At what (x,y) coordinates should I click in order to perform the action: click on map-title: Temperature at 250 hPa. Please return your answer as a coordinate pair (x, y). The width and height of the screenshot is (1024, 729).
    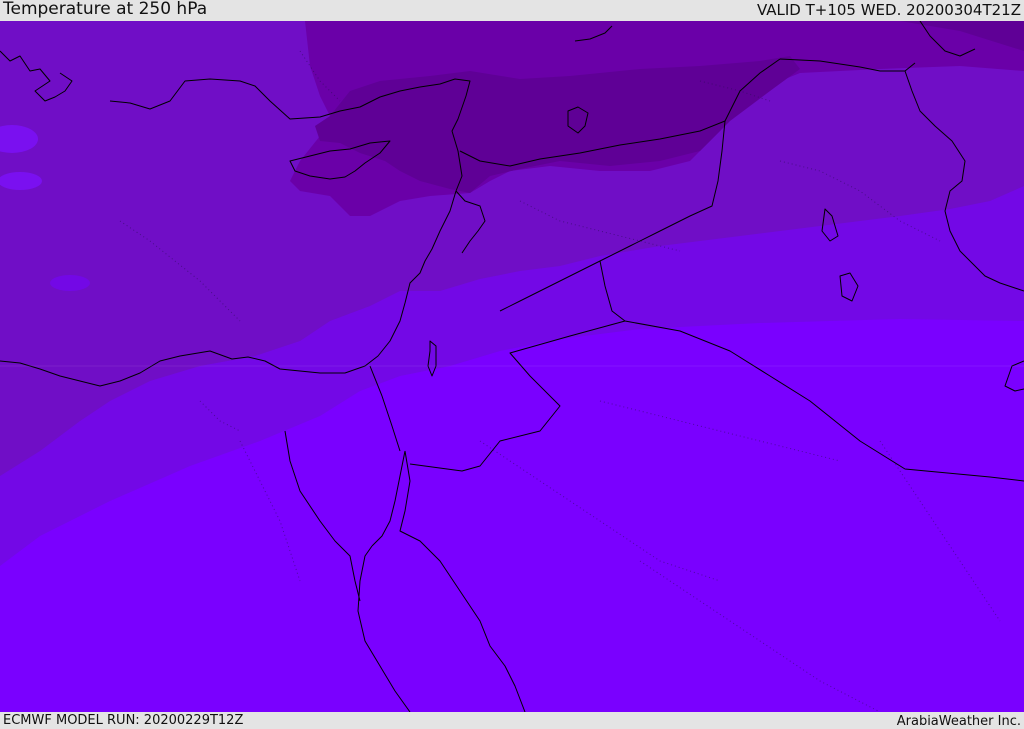
    Looking at the image, I should click on (105, 9).